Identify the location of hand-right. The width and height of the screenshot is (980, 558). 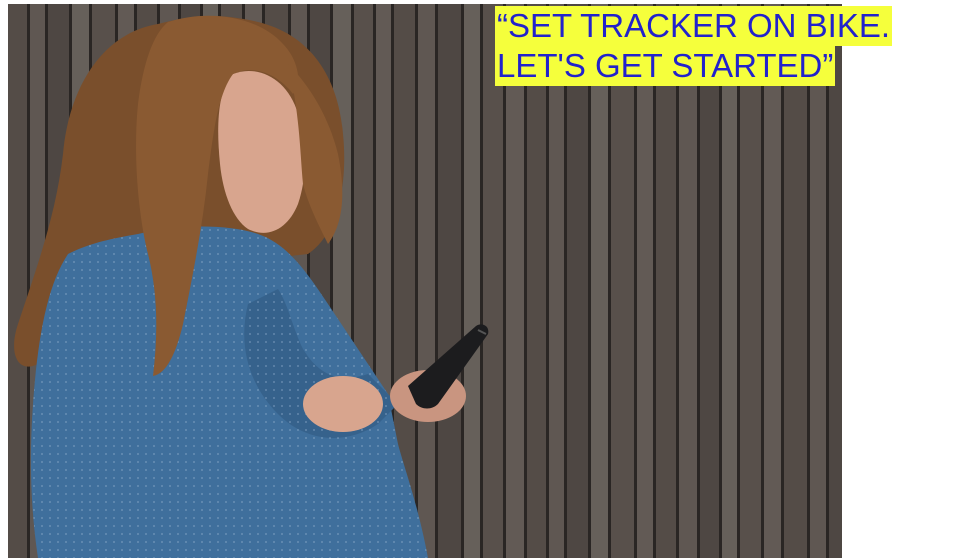
(343, 404).